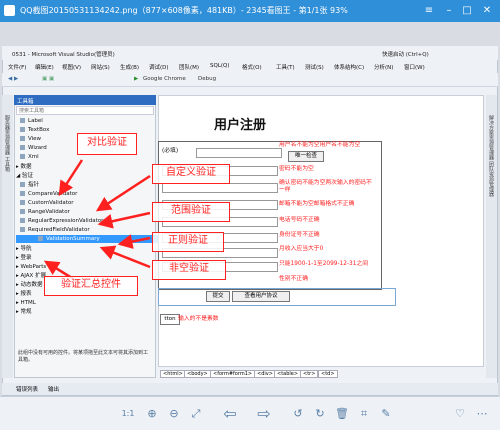  Describe the element at coordinates (129, 67) in the screenshot. I see `menu-build: 生成(B)` at that location.